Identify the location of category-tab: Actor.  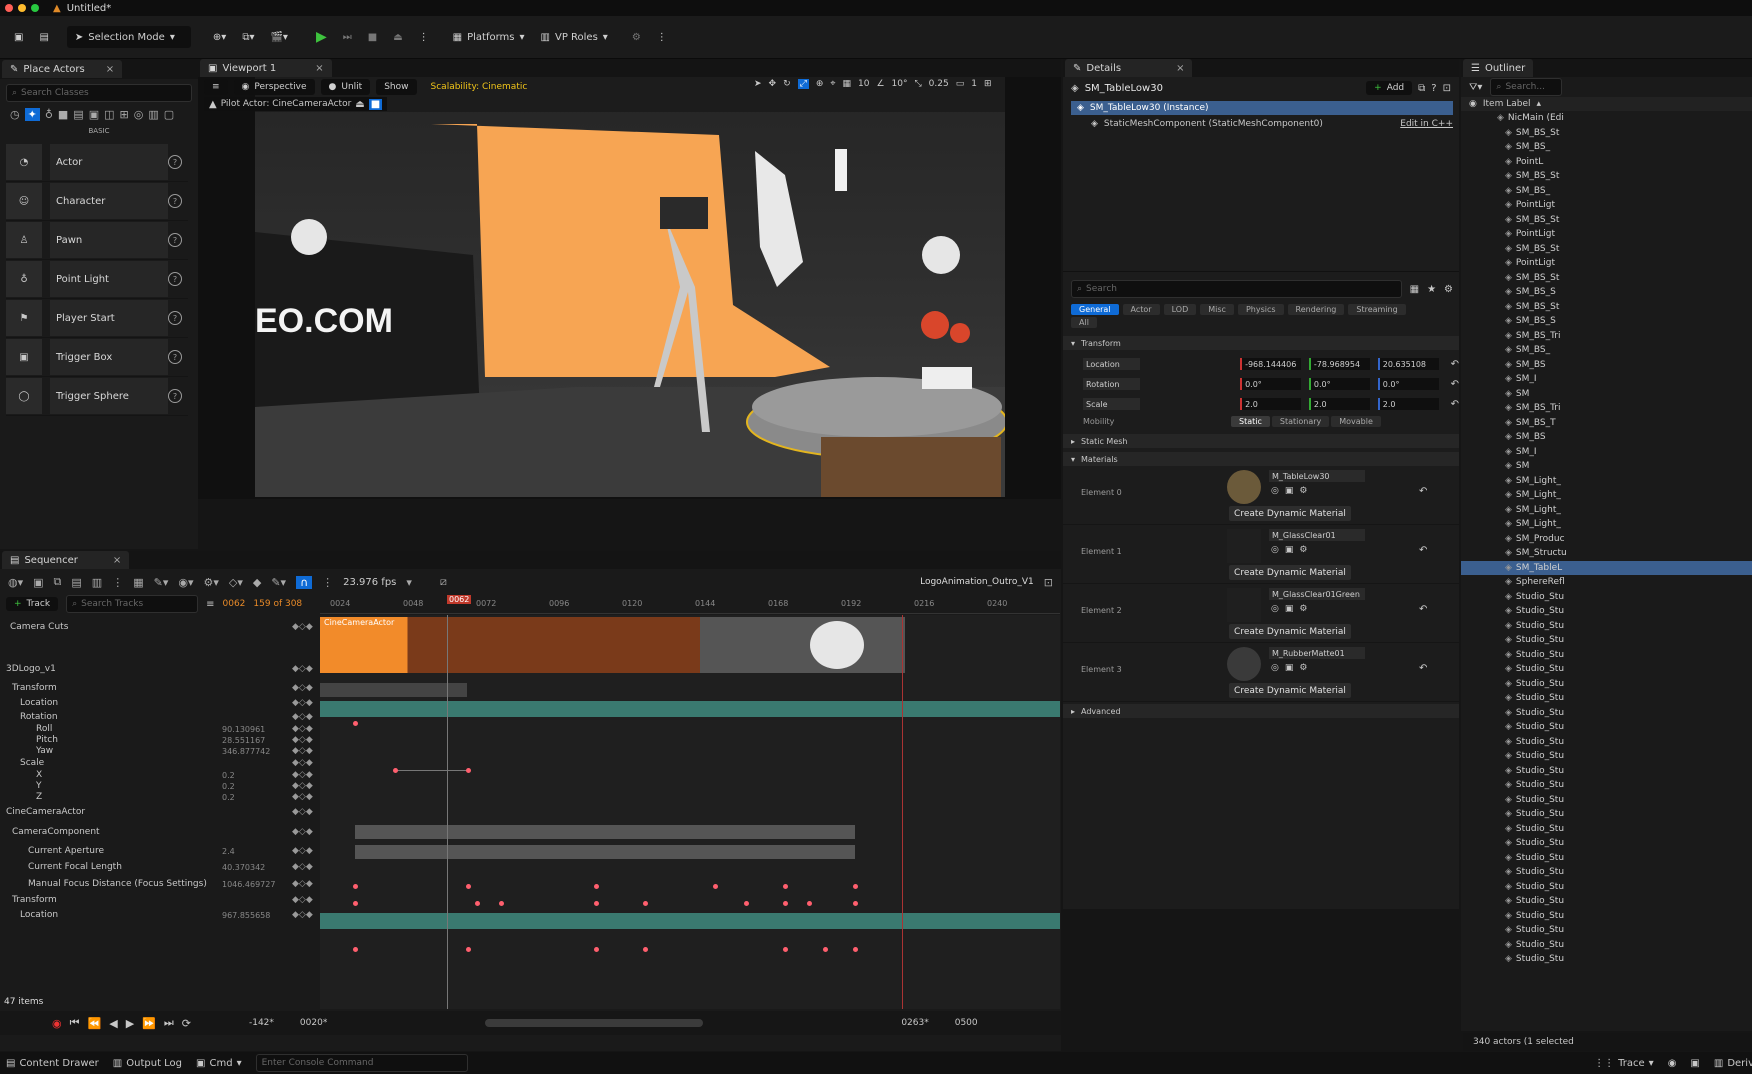
(1141, 309).